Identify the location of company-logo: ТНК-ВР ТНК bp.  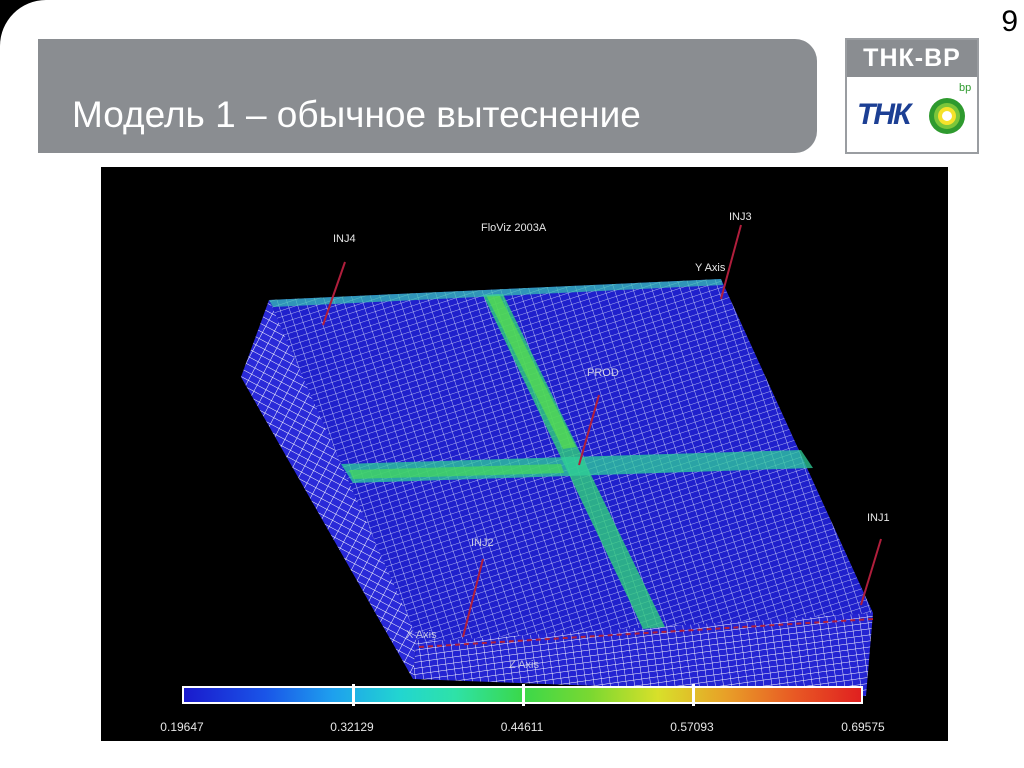
(912, 96).